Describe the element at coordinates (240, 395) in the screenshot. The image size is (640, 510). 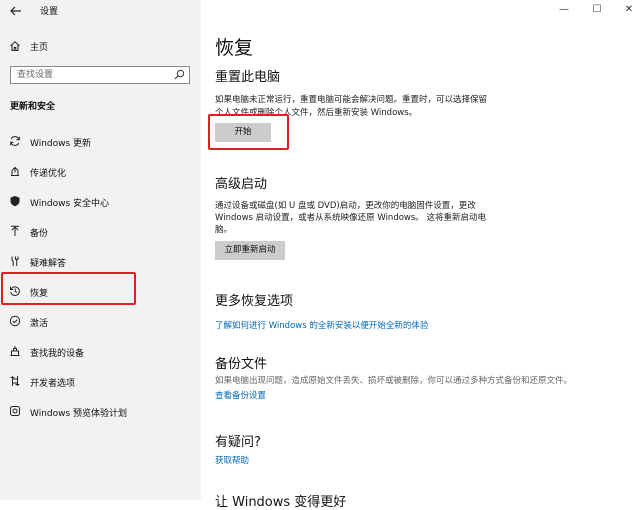
I see `view-backup-settings-link: 查看备份设置` at that location.